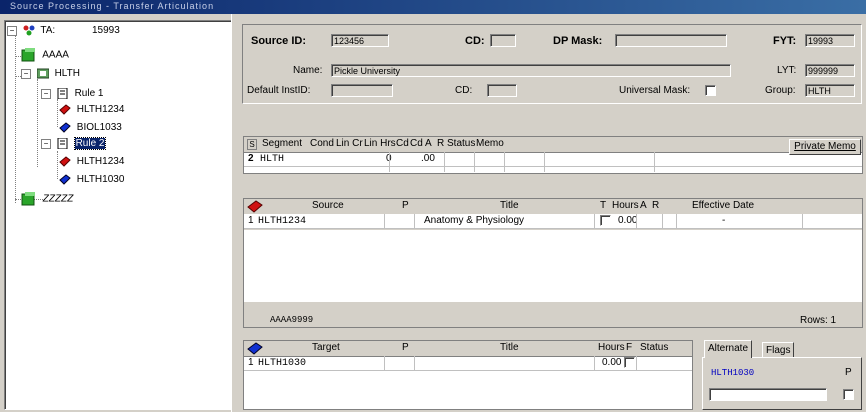 This screenshot has height=412, width=866. I want to click on tree-root: − TA: 15993, so click(63, 31).